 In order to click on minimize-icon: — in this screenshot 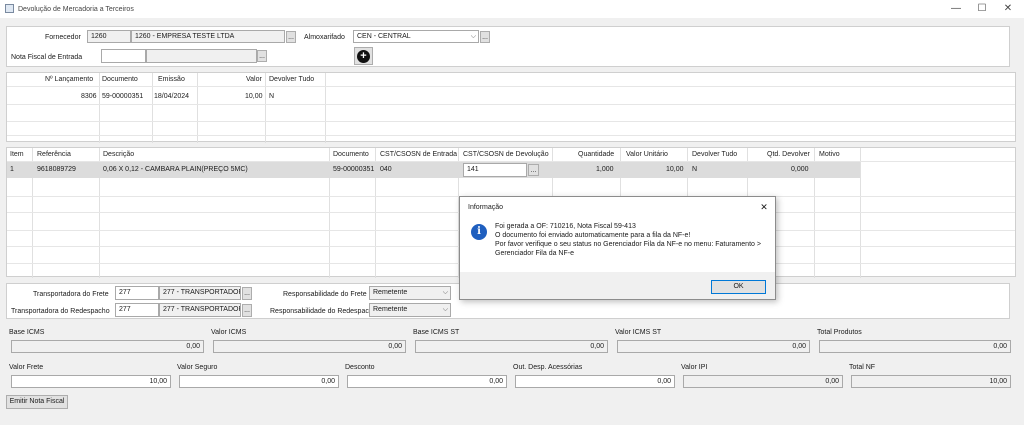, I will do `click(956, 9)`.